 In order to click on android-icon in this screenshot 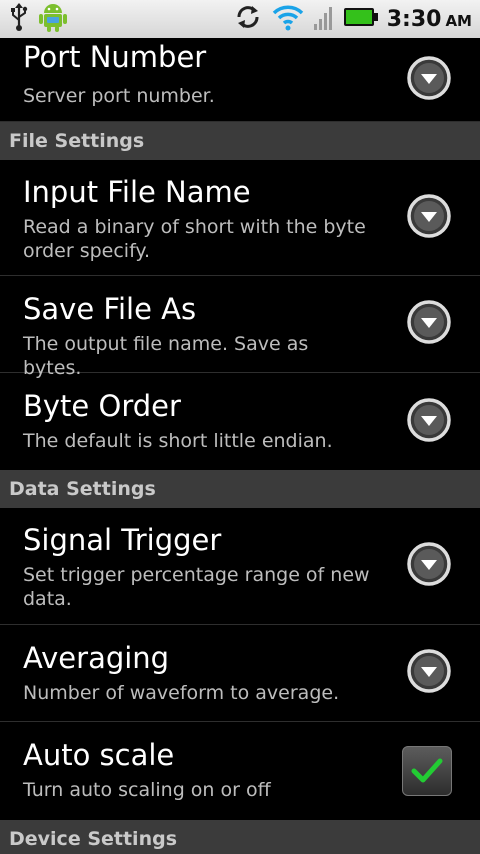, I will do `click(53, 19)`.